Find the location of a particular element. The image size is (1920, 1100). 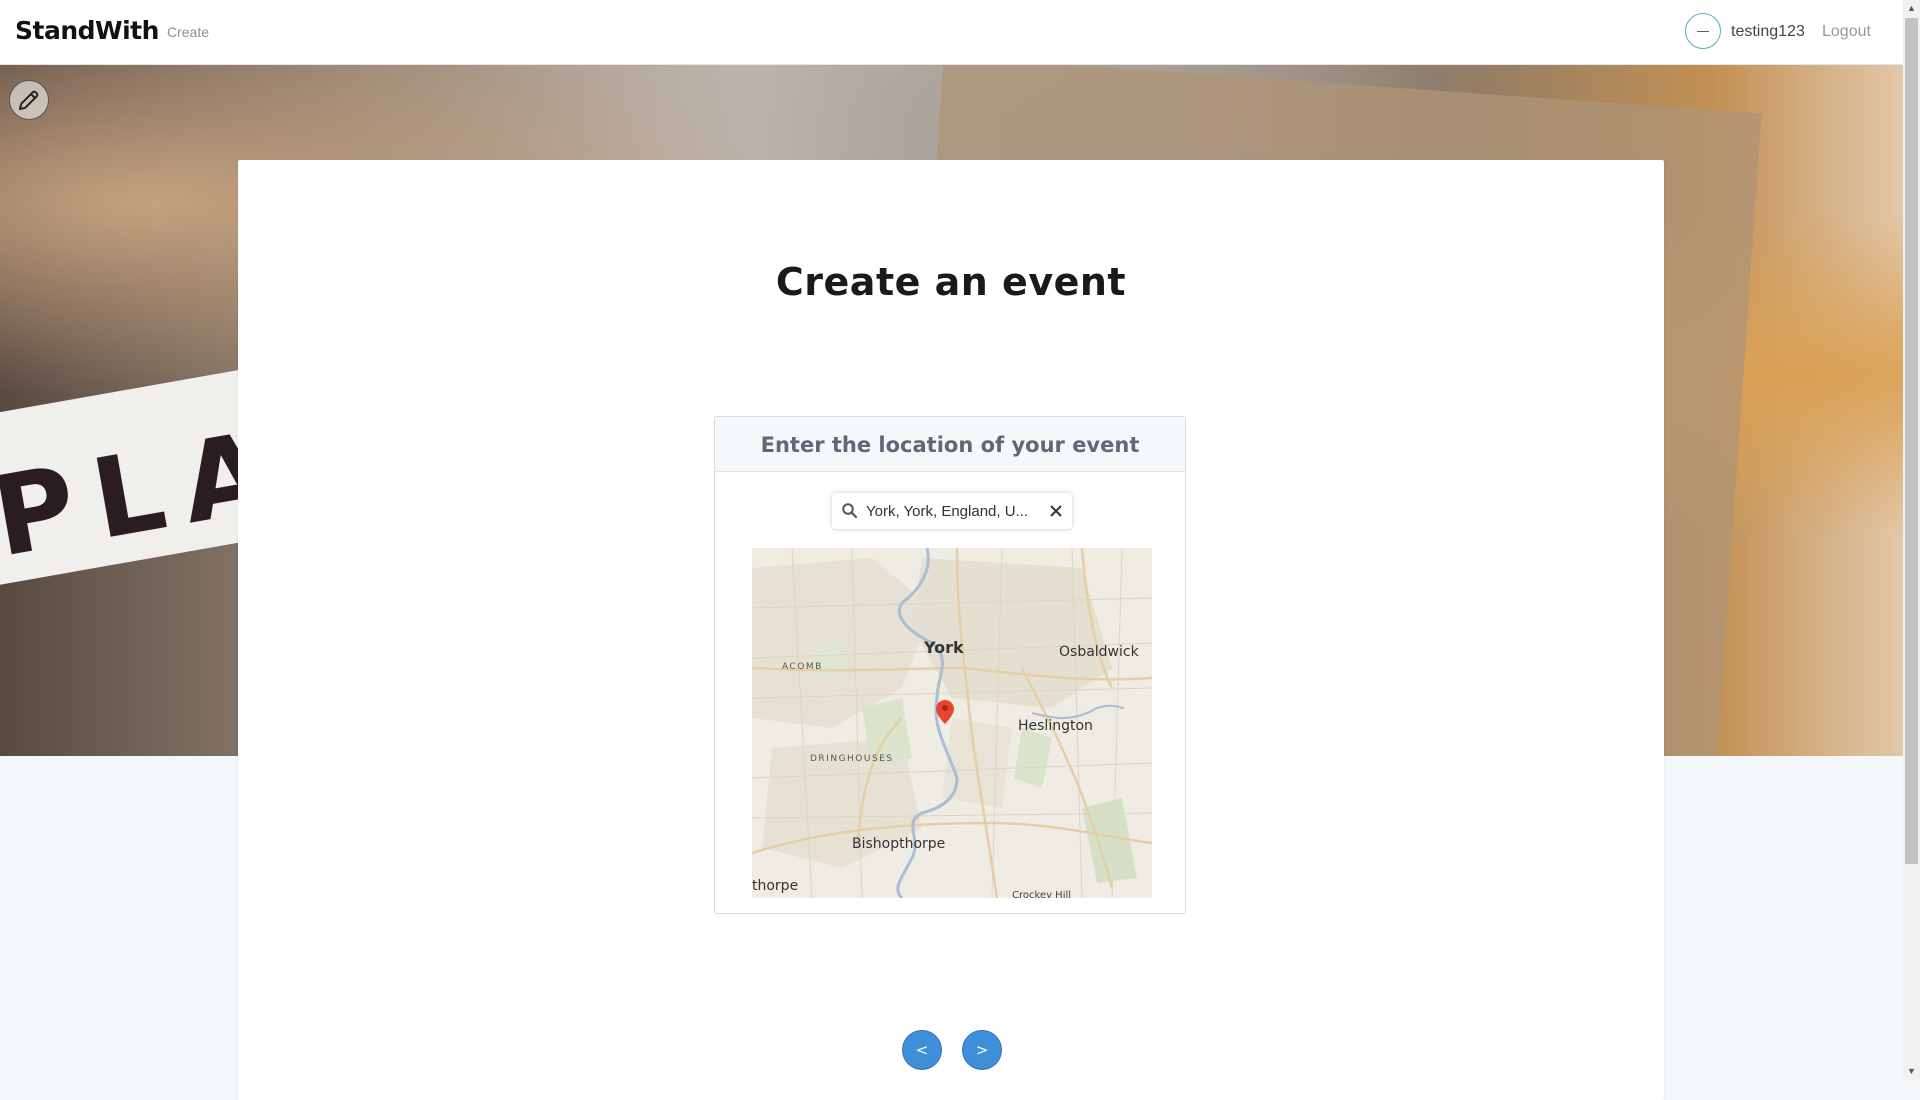

map-label-osbaldwick: Osbaldwick is located at coordinates (1099, 652).